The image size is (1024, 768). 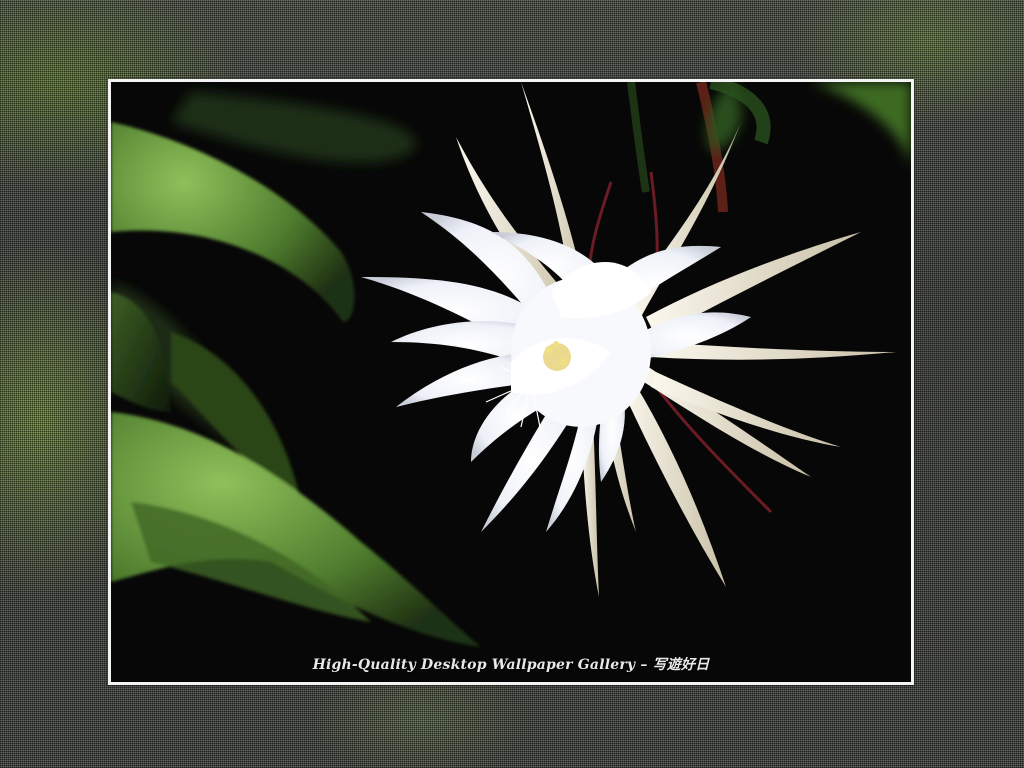 I want to click on right-leaves, so click(x=809, y=127).